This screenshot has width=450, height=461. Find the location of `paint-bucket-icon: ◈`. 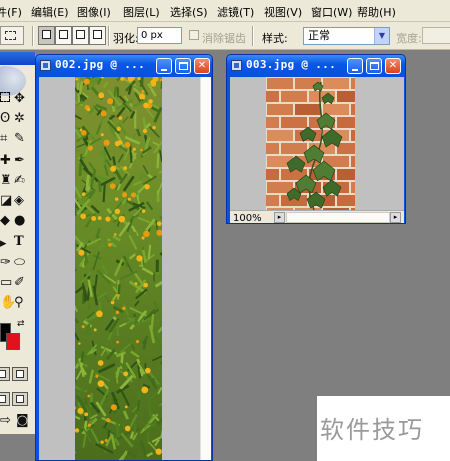

paint-bucket-icon: ◈ is located at coordinates (19, 201).